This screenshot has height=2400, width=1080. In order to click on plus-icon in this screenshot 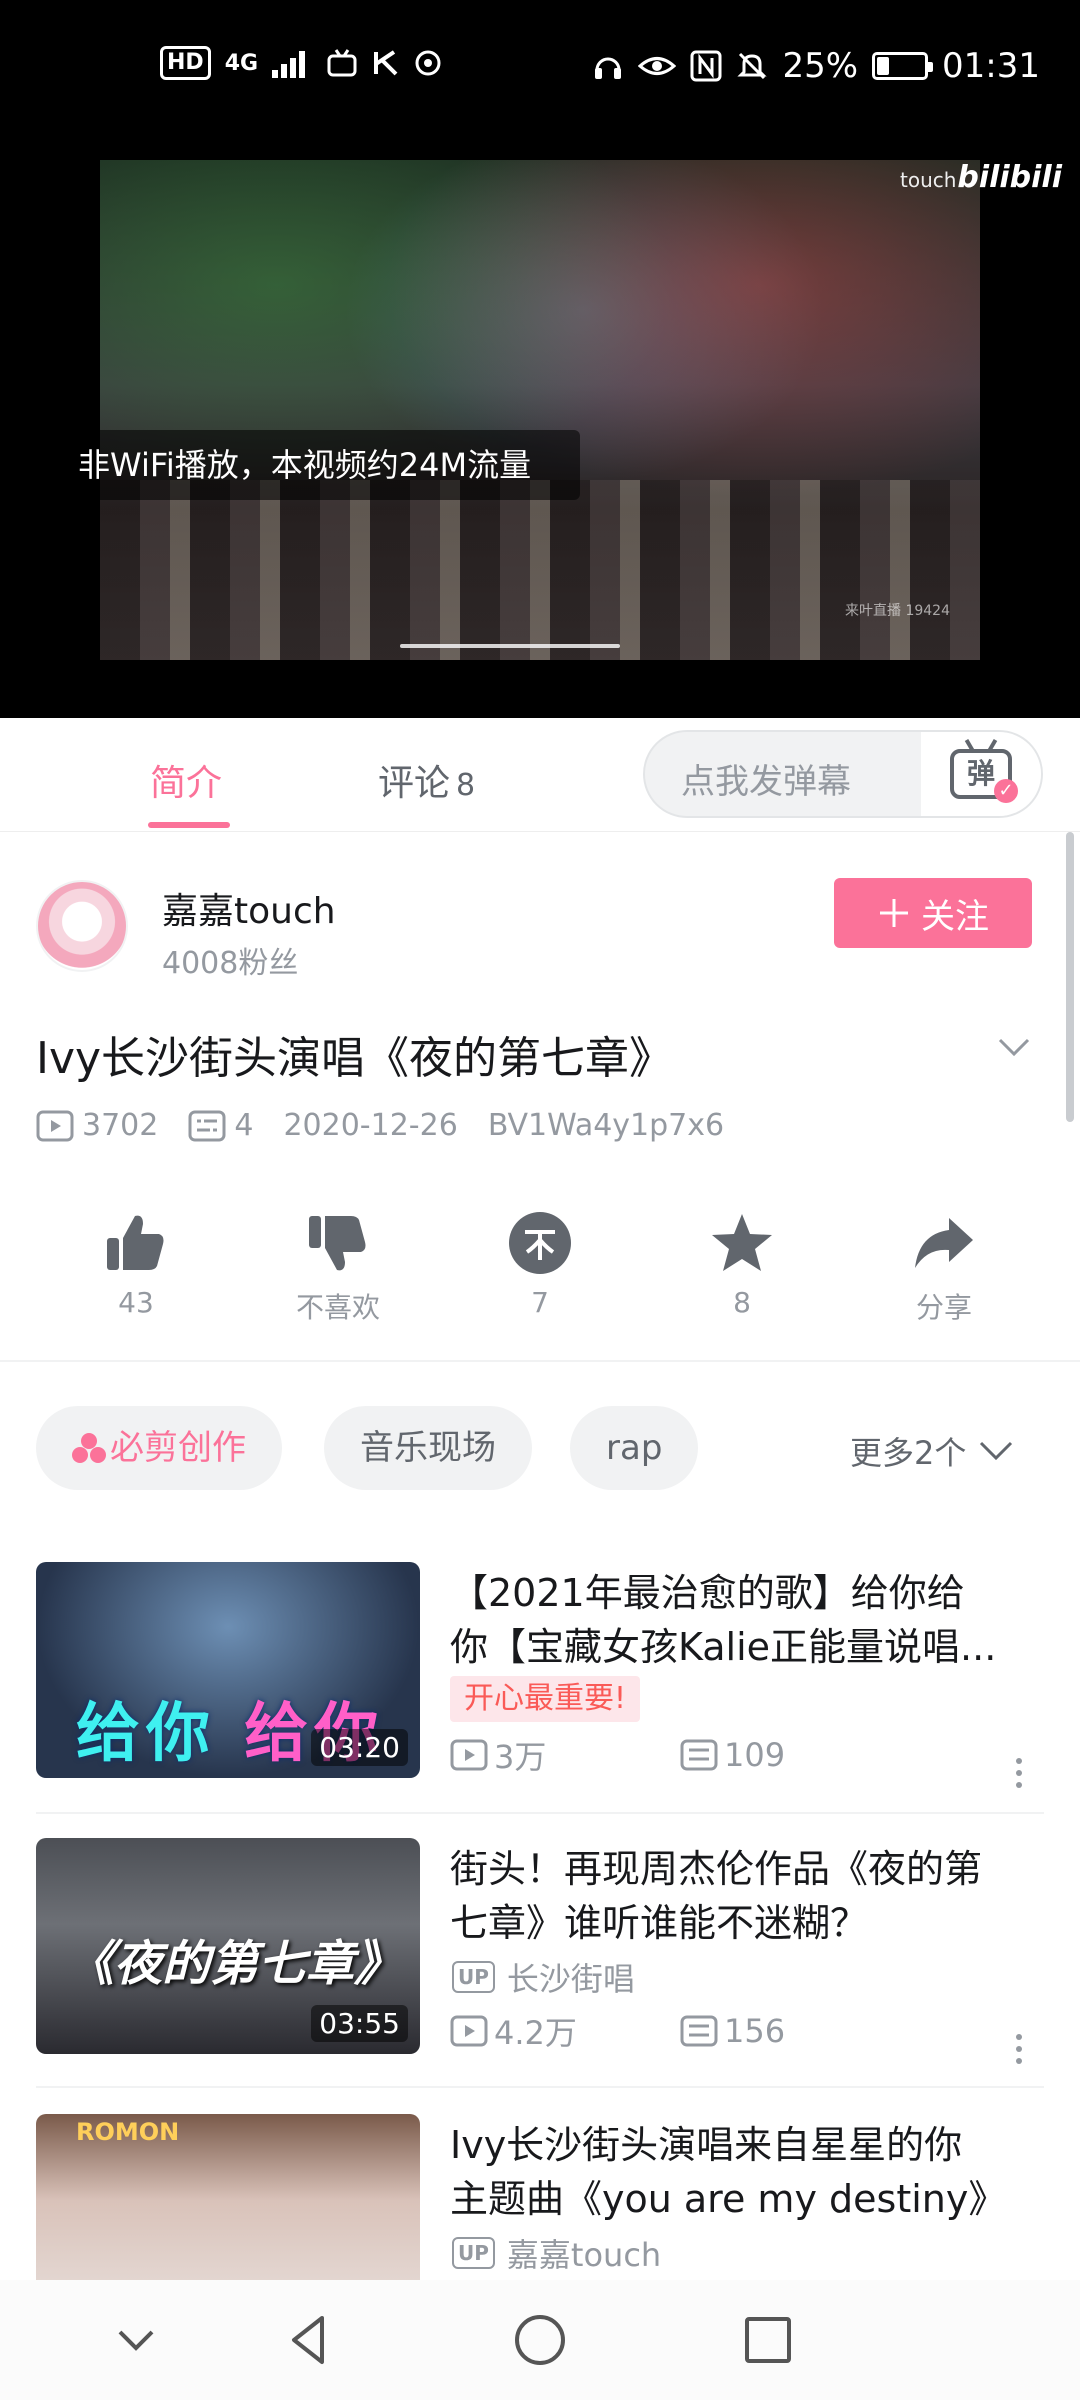, I will do `click(894, 913)`.